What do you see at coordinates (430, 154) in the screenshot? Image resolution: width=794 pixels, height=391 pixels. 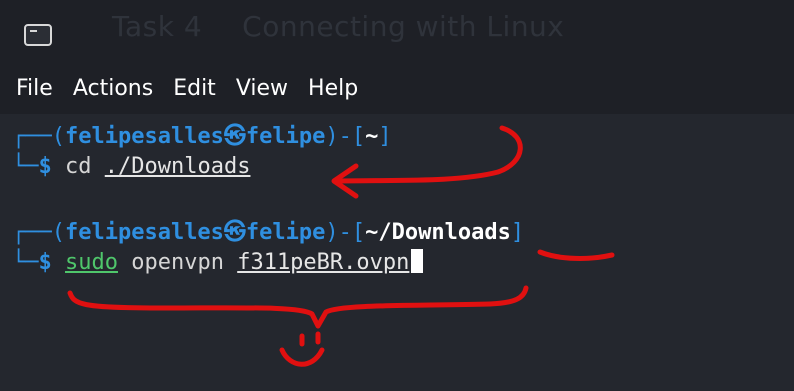 I see `curved-arrow-annotation` at bounding box center [430, 154].